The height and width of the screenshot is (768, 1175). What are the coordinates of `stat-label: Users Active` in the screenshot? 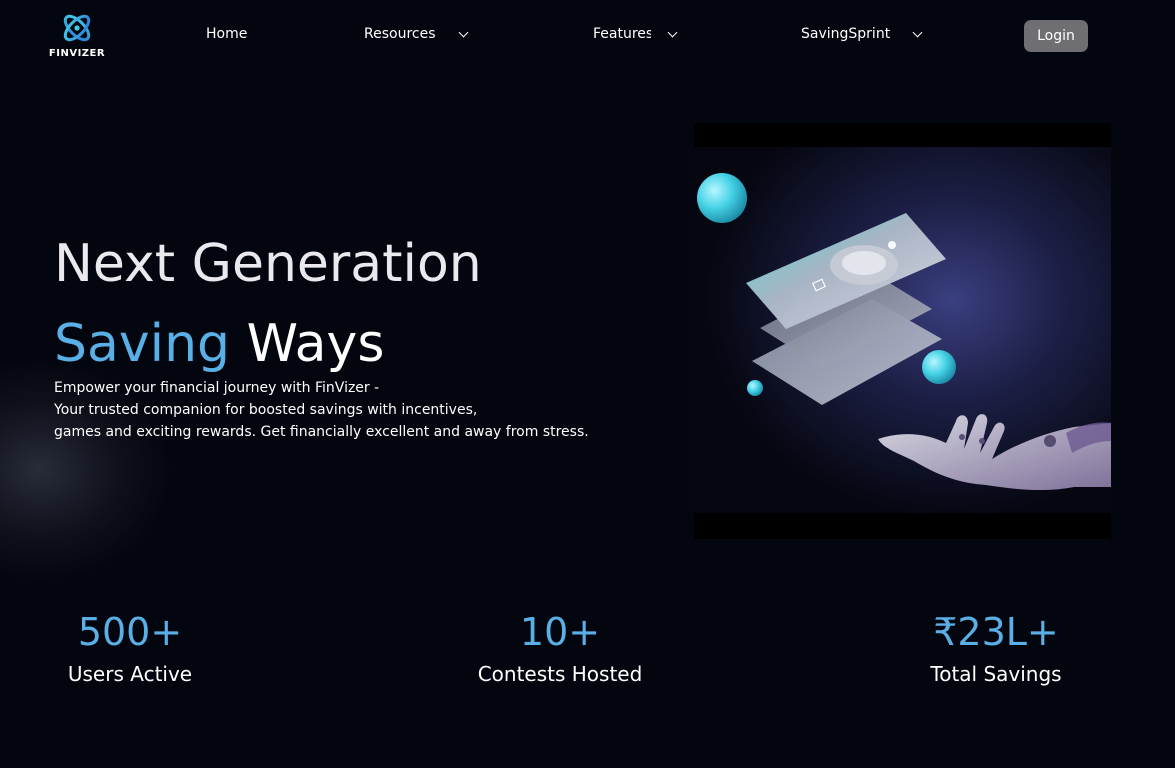 It's located at (130, 674).